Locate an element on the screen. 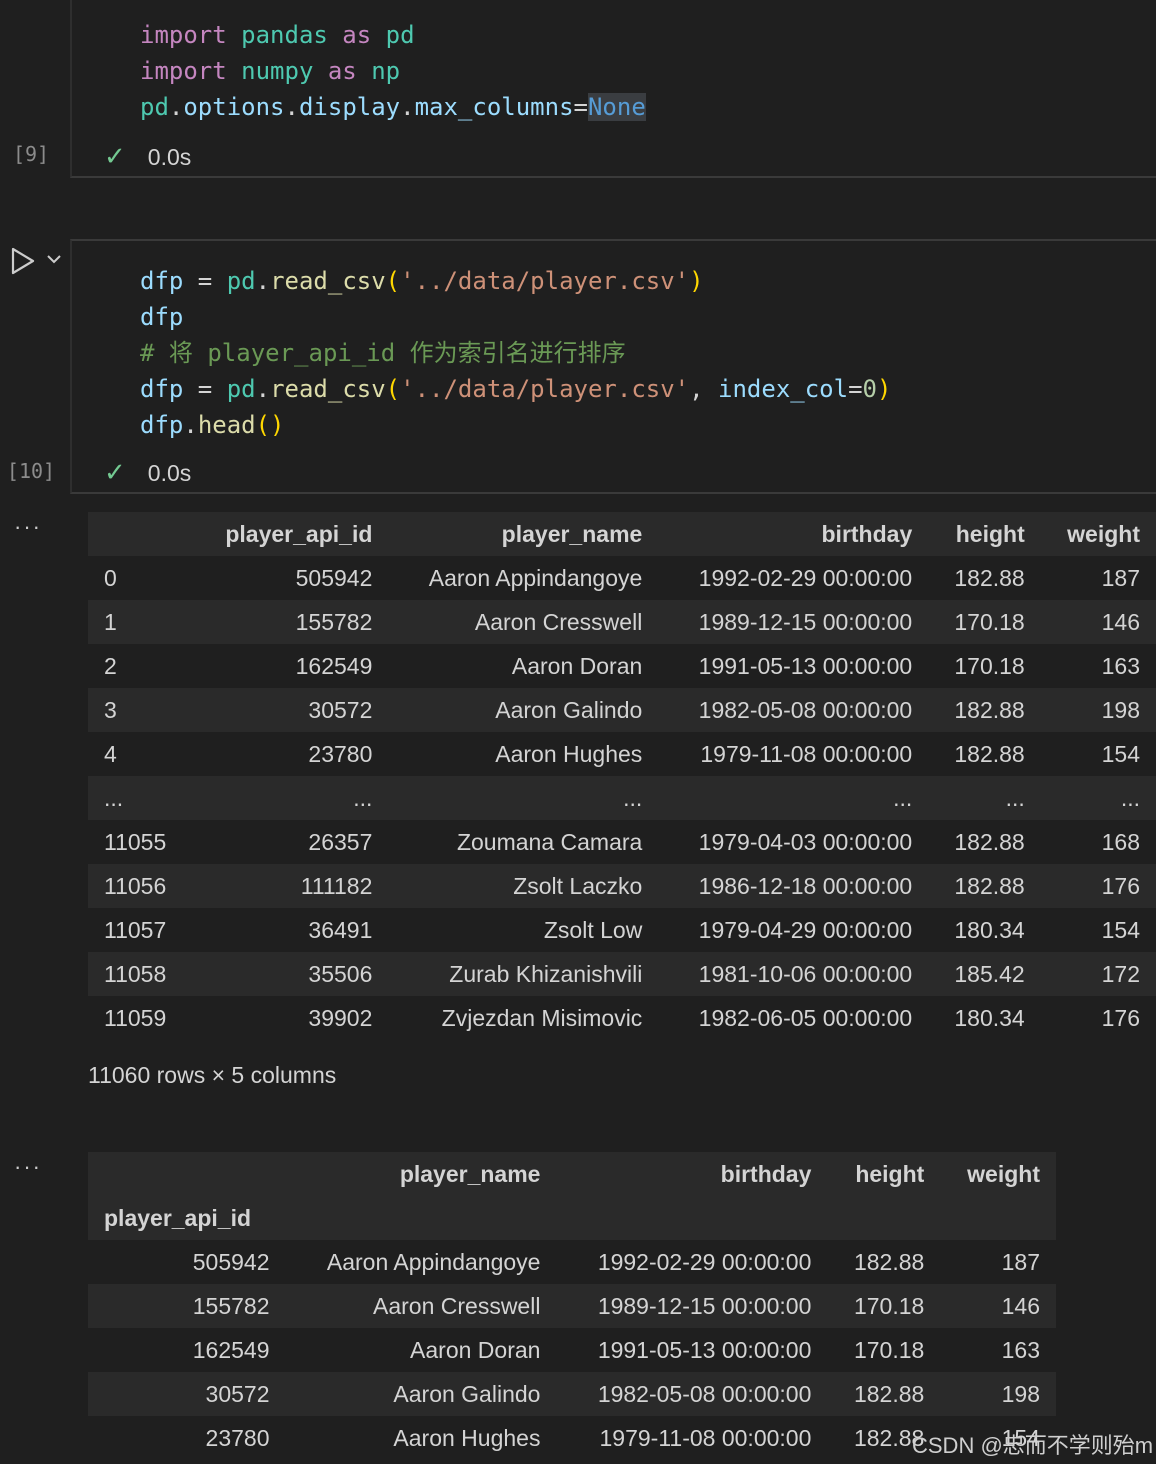 The width and height of the screenshot is (1156, 1464). table-cell: 176 is located at coordinates (1120, 1017).